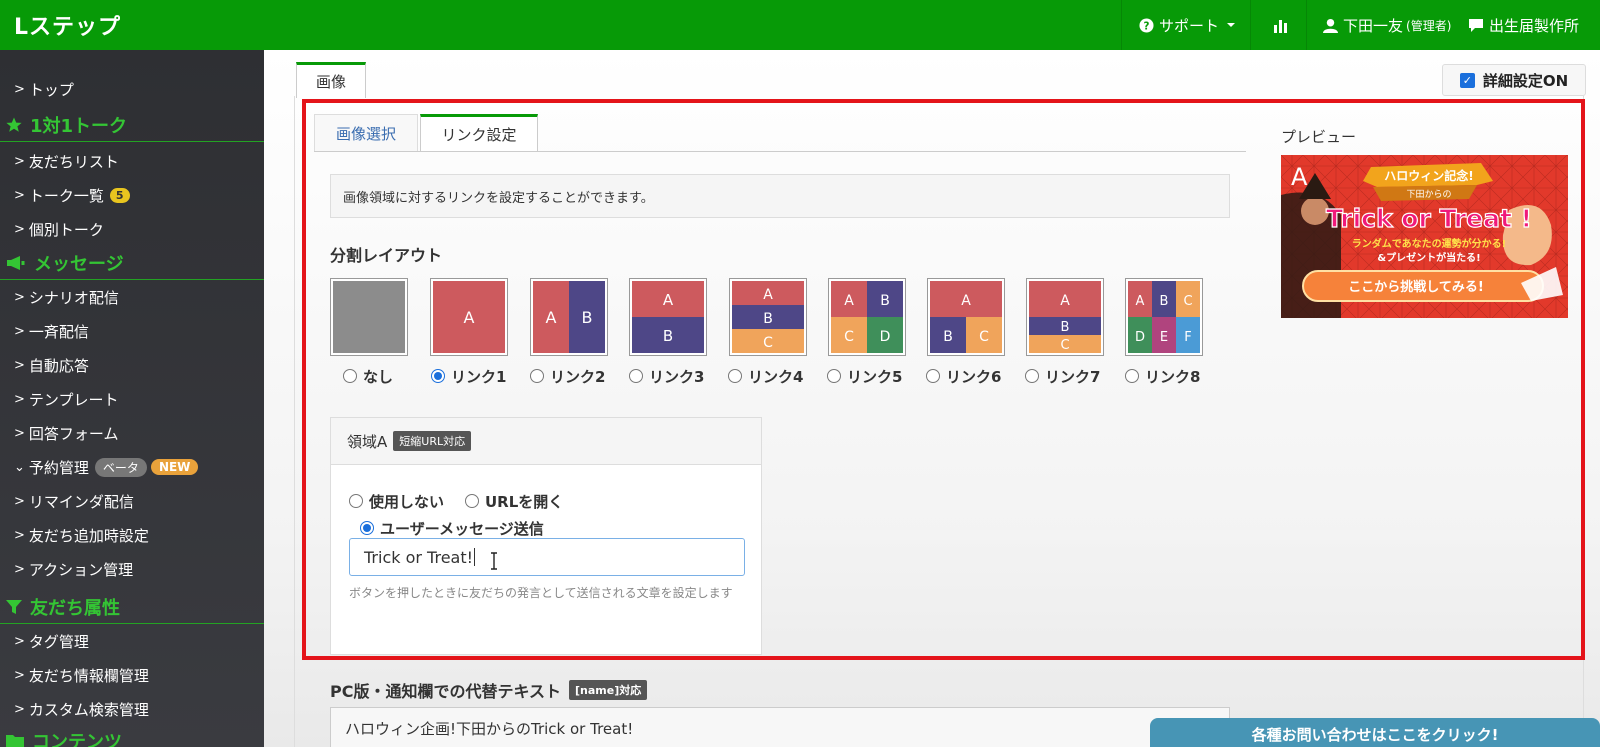  What do you see at coordinates (780, 151) in the screenshot?
I see `tab-divider` at bounding box center [780, 151].